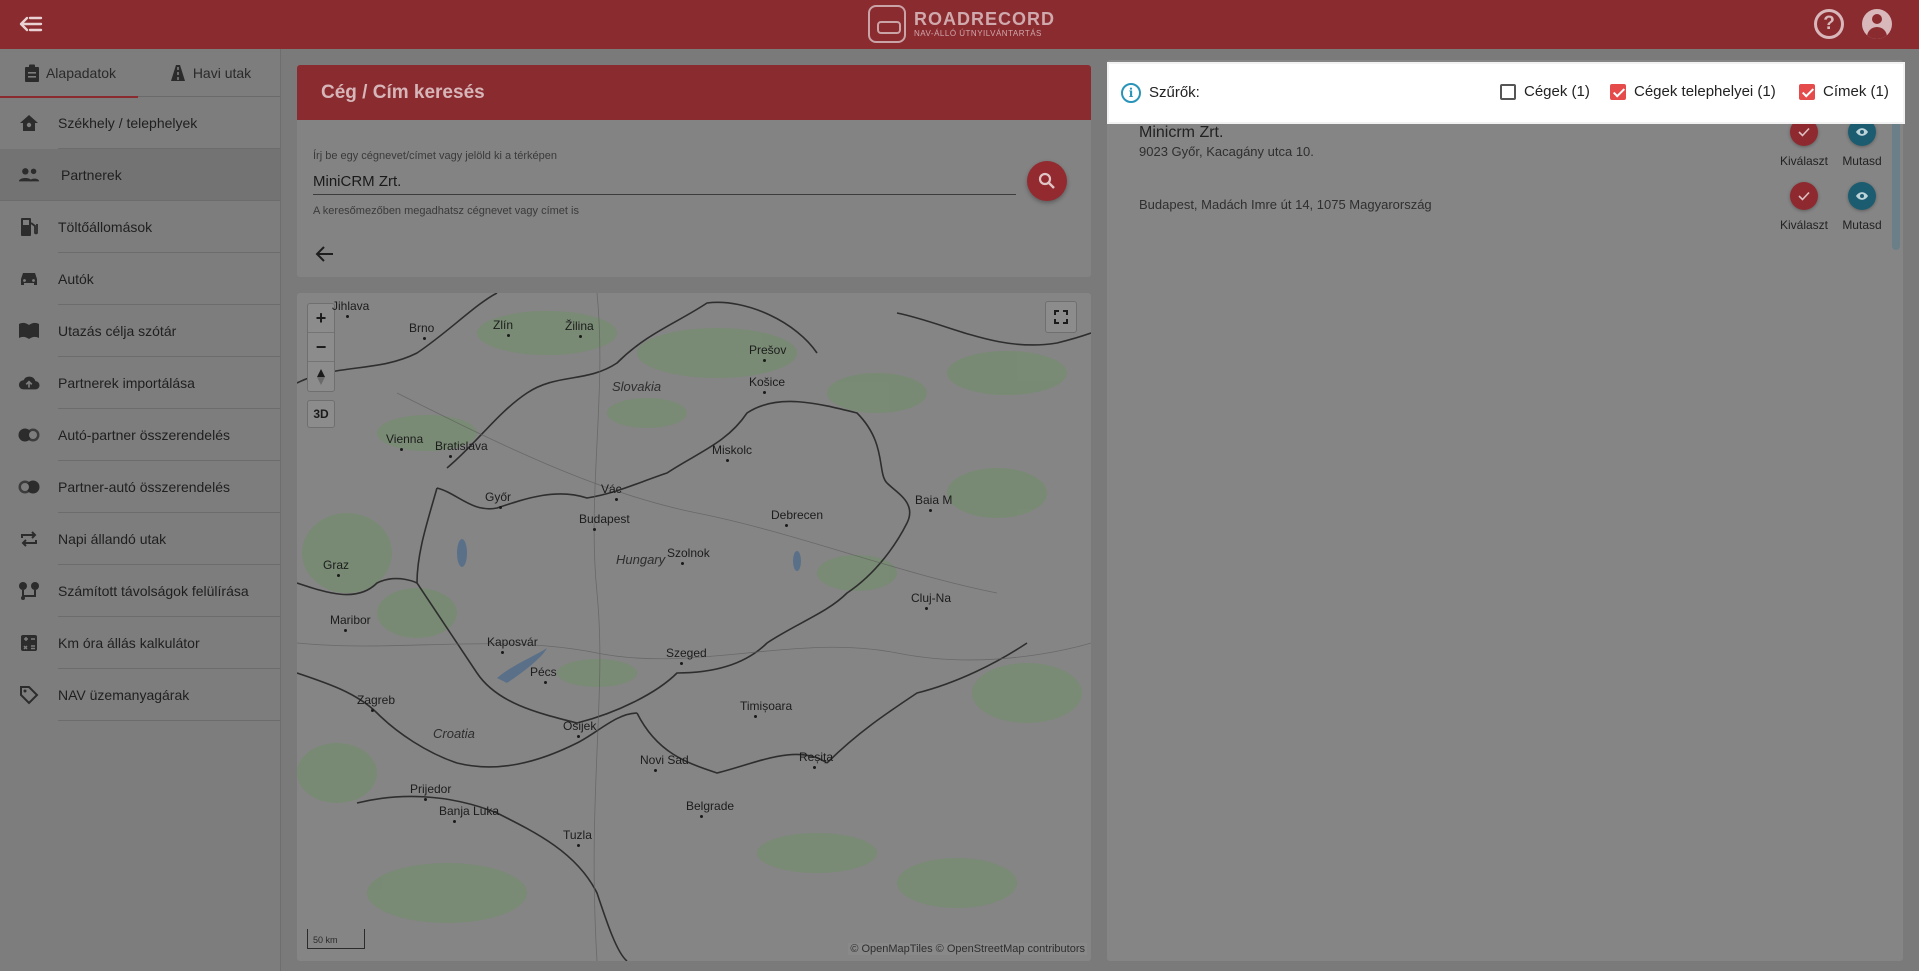 The image size is (1919, 971). What do you see at coordinates (686, 653) in the screenshot?
I see `map-city-label: Szeged` at bounding box center [686, 653].